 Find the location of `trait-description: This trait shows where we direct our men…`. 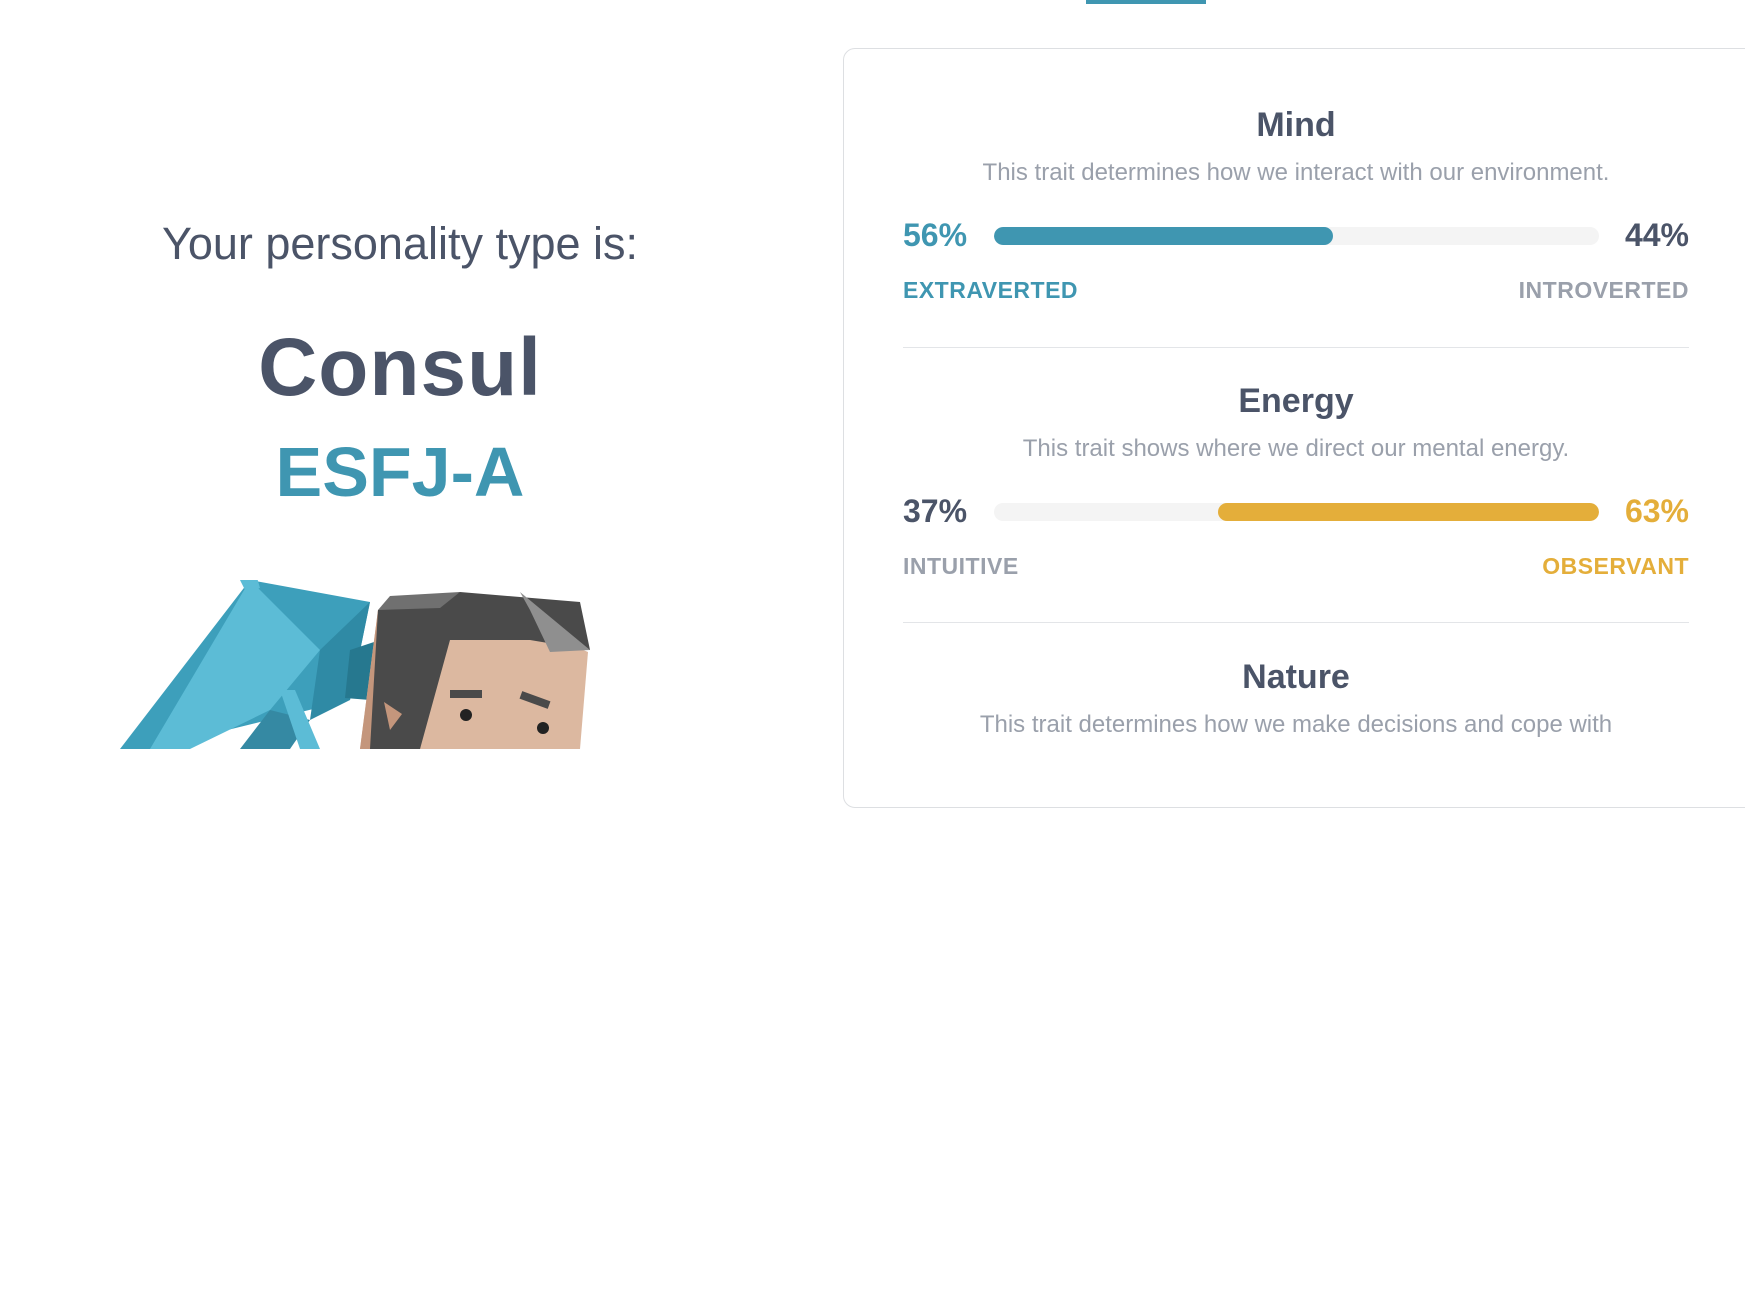

trait-description: This trait shows where we direct our men… is located at coordinates (1296, 448).